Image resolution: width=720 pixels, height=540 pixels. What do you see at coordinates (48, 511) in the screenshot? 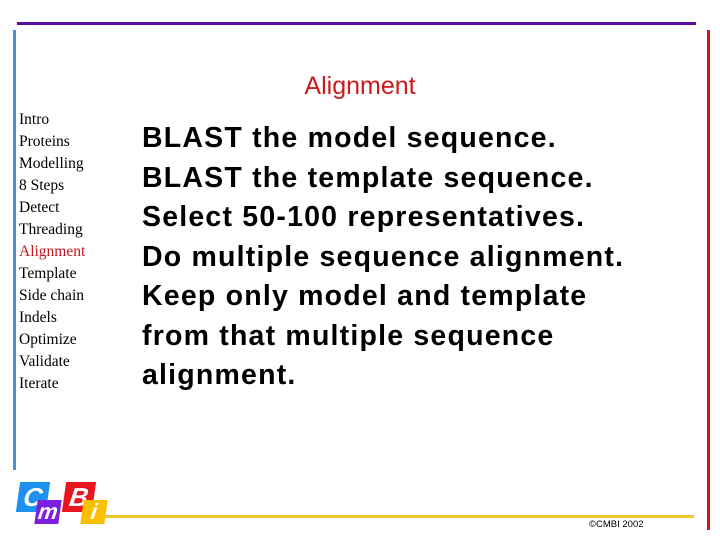
I see `logo-letter-m: m` at bounding box center [48, 511].